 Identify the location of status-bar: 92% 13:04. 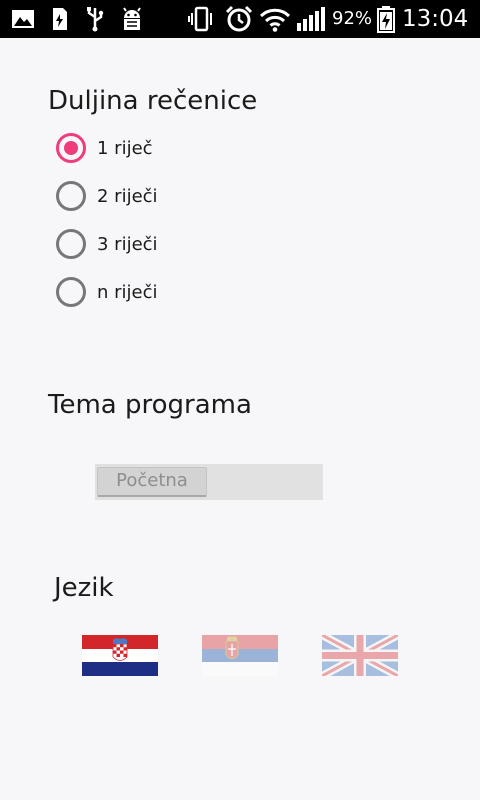
(240, 19).